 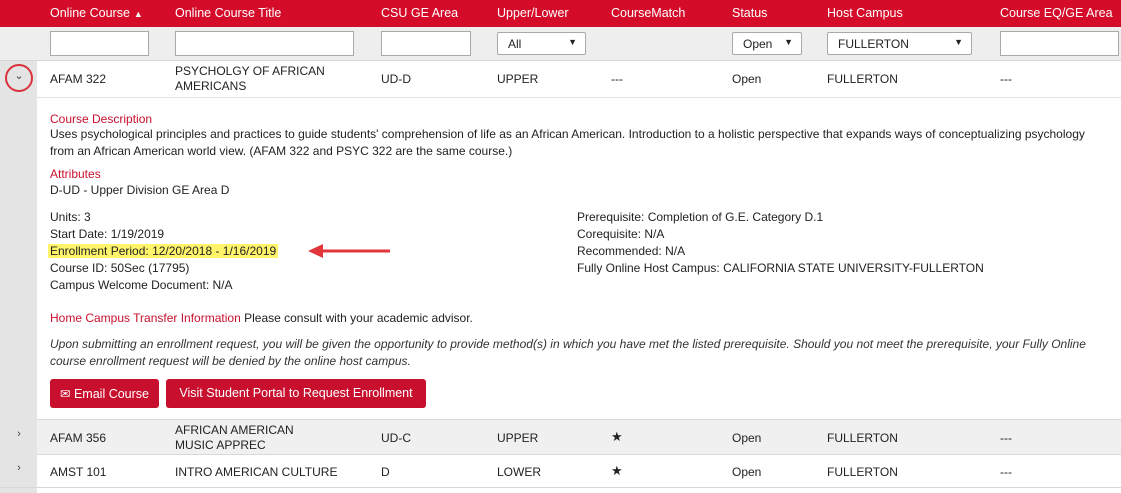 What do you see at coordinates (426, 43) in the screenshot?
I see `ge-area-filter-input` at bounding box center [426, 43].